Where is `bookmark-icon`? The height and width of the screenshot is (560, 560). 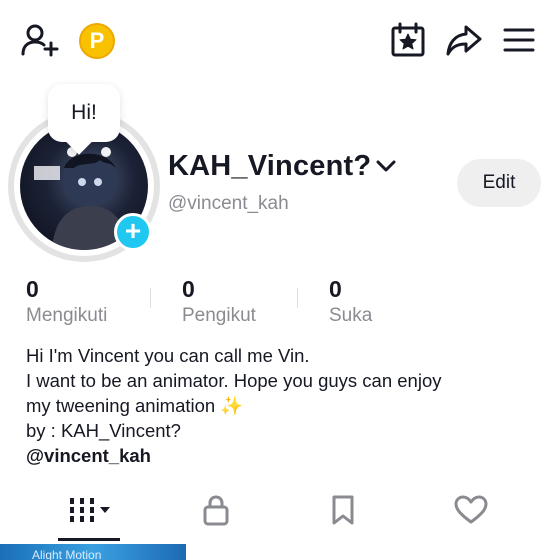 bookmark-icon is located at coordinates (343, 512).